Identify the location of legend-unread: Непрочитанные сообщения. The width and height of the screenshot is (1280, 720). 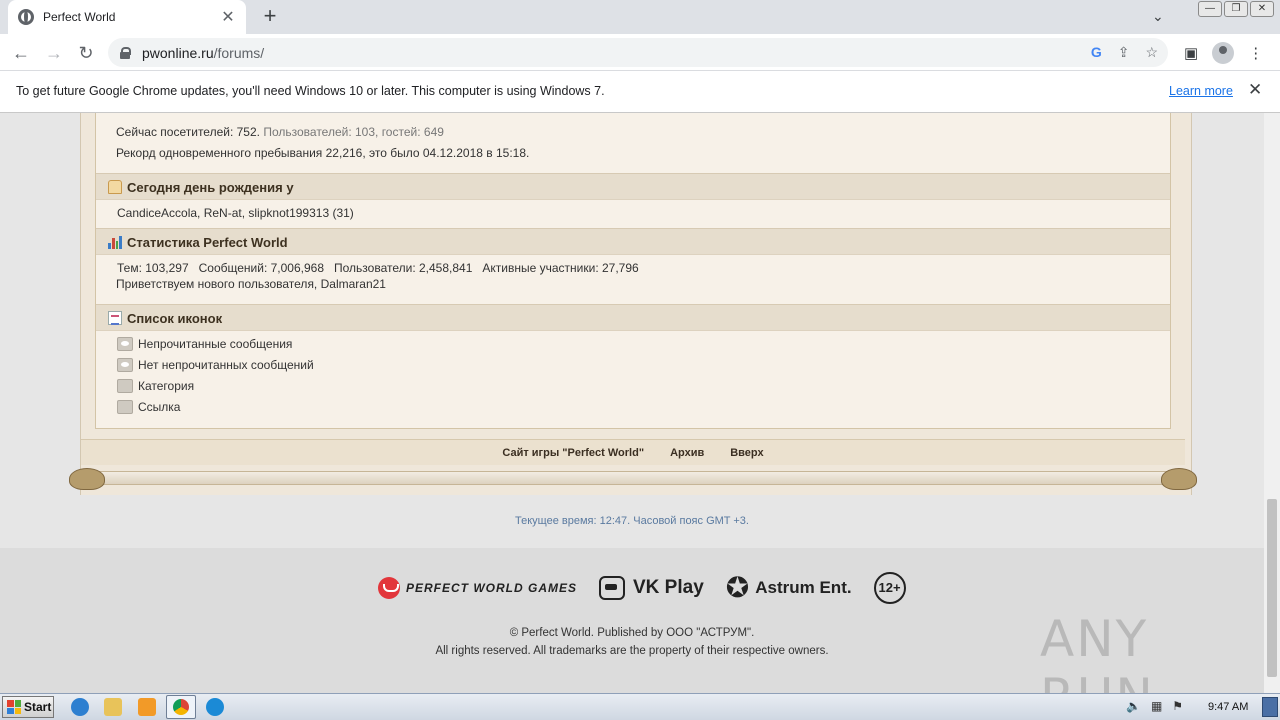
(204, 344).